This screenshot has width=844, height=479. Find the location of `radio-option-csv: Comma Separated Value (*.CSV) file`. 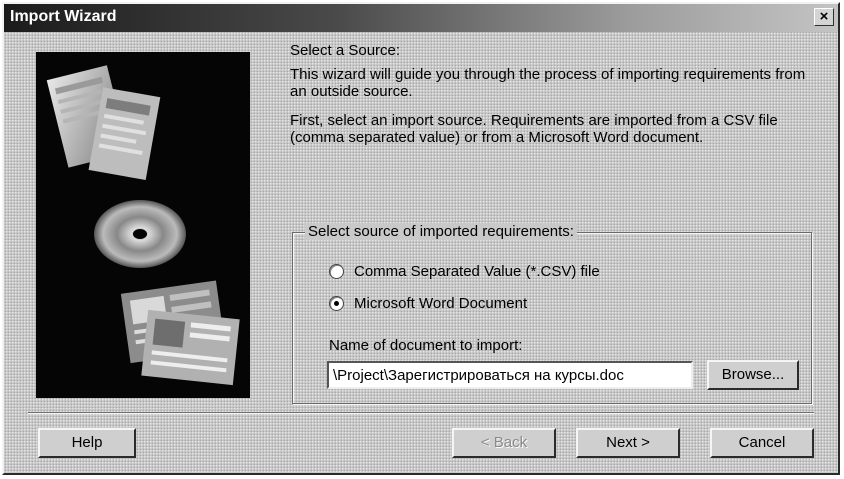

radio-option-csv: Comma Separated Value (*.CSV) file is located at coordinates (464, 271).